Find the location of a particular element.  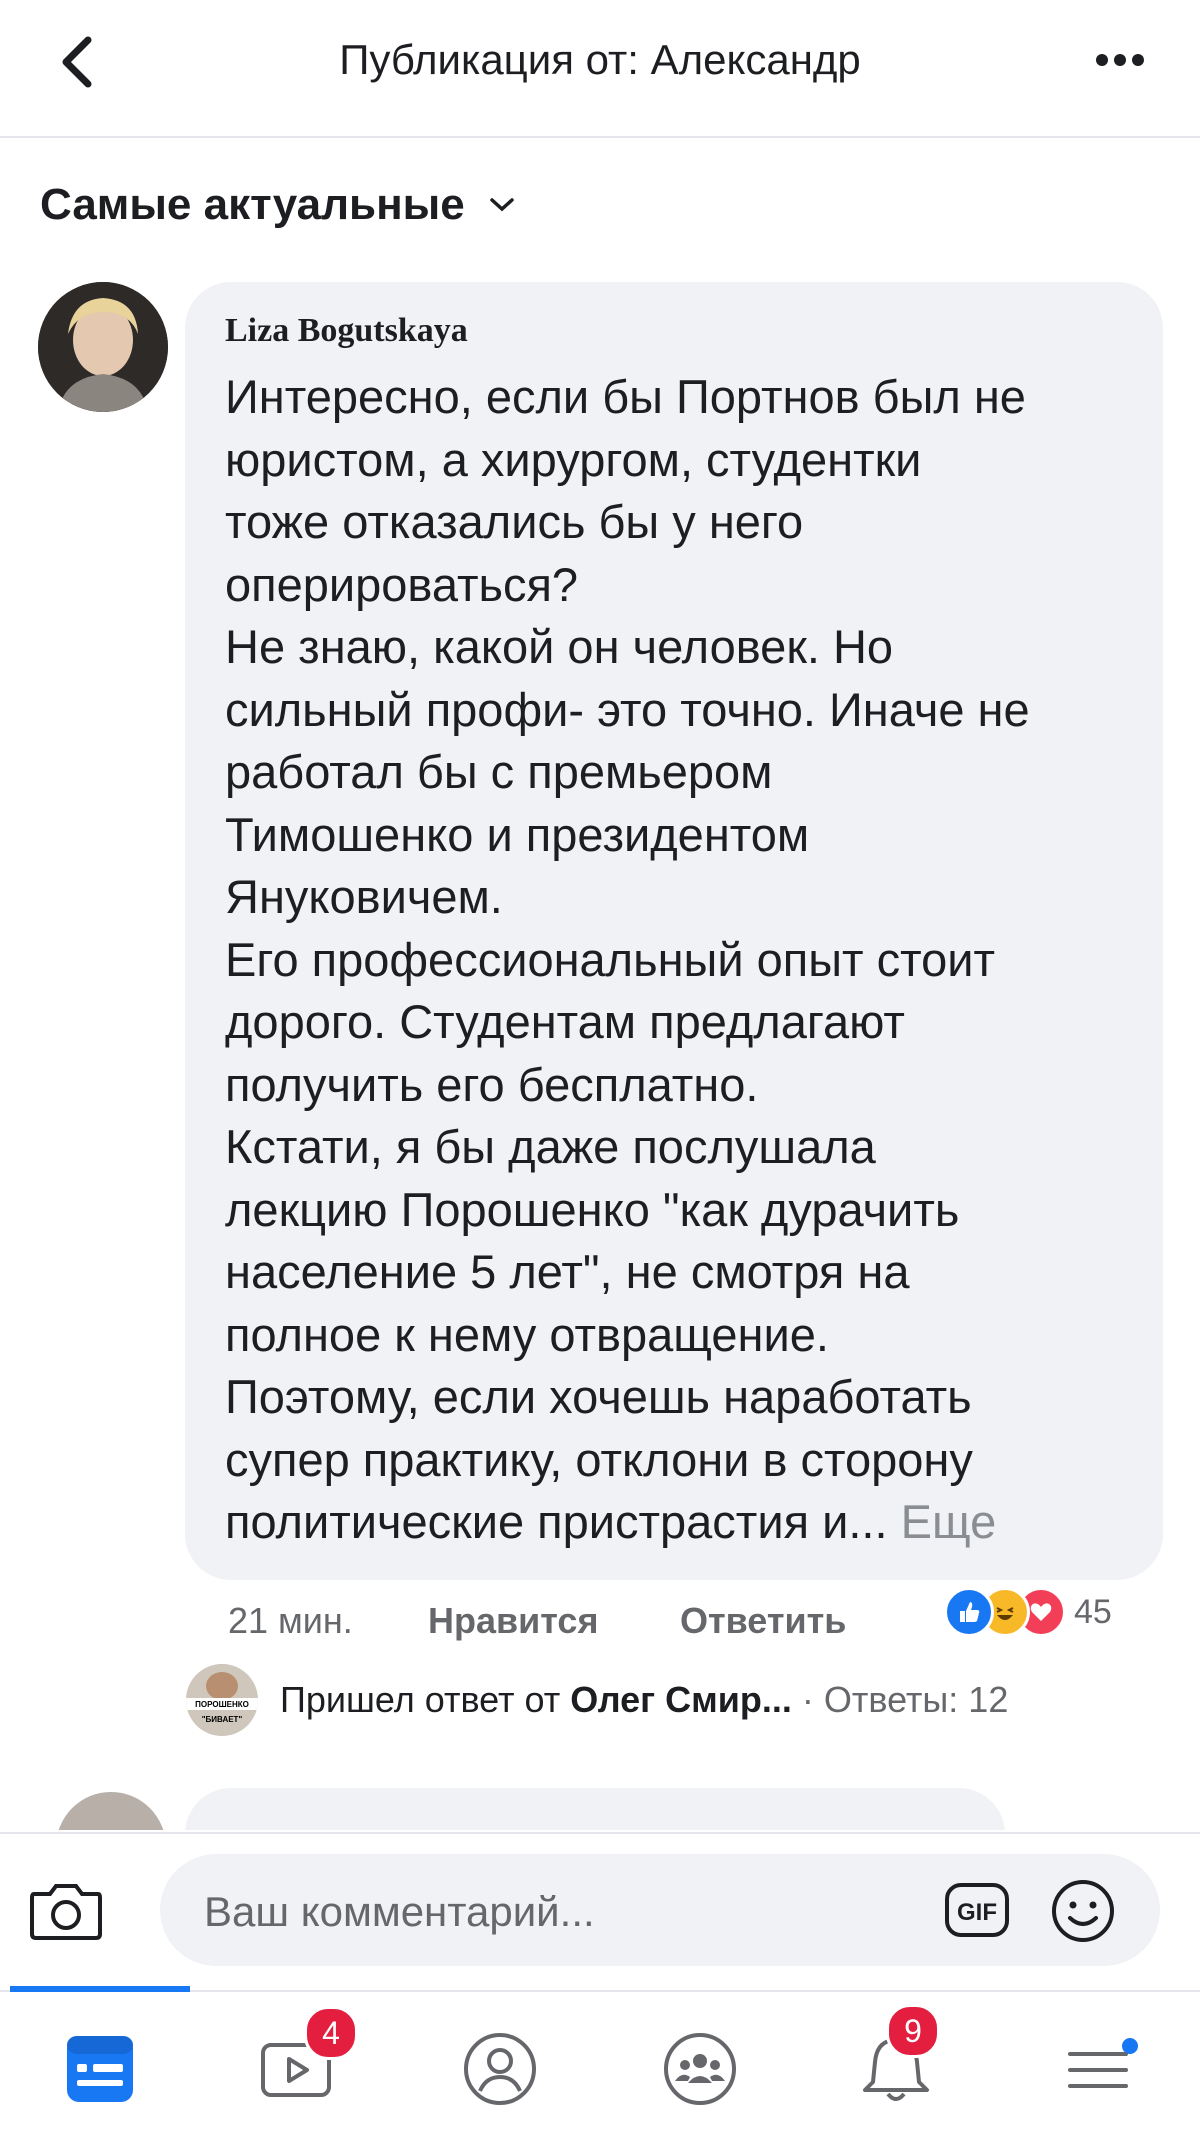

comment-input: Ваш комментарий... GIF is located at coordinates (660, 1910).